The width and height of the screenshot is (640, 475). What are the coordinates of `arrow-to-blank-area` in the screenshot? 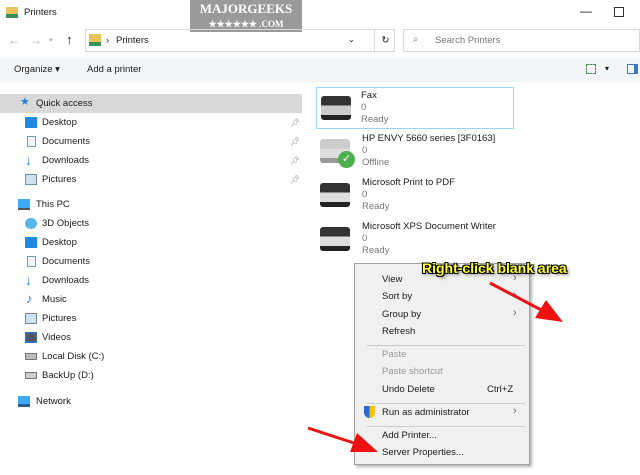 It's located at (526, 301).